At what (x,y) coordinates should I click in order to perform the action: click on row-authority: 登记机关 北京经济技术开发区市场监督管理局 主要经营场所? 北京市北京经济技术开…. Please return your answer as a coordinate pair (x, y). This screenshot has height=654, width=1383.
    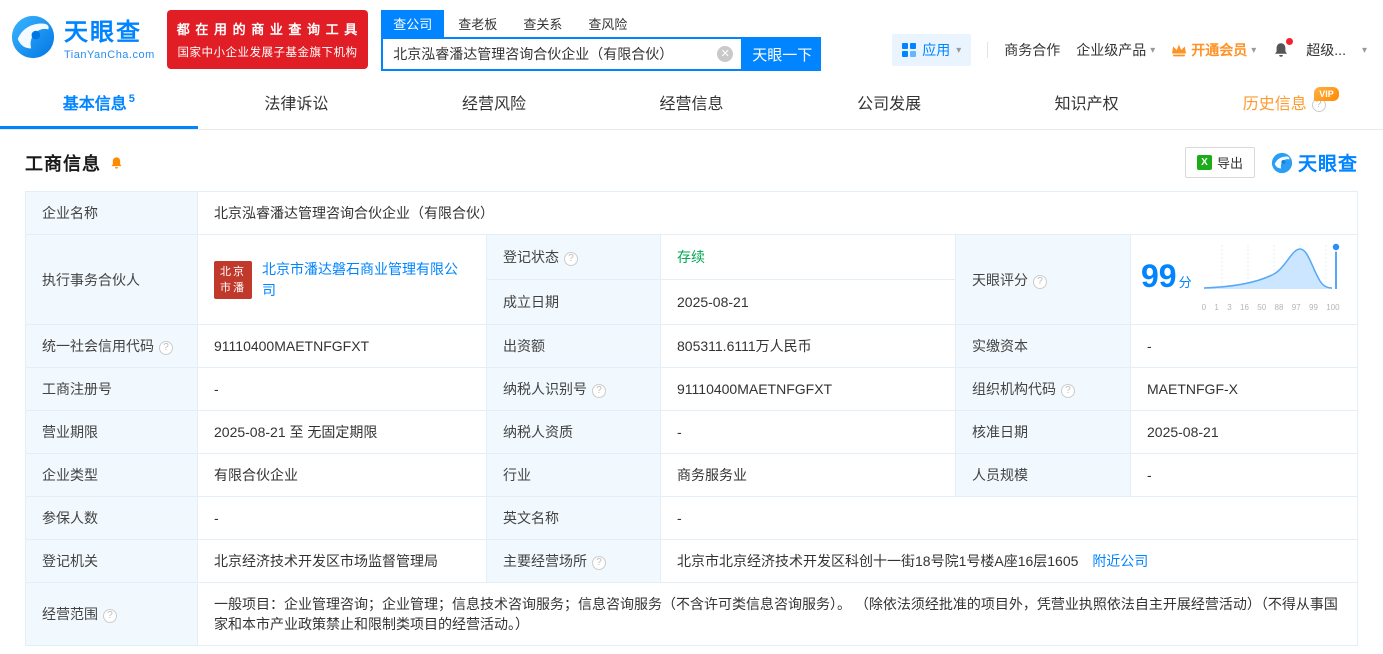
    Looking at the image, I should click on (691, 561).